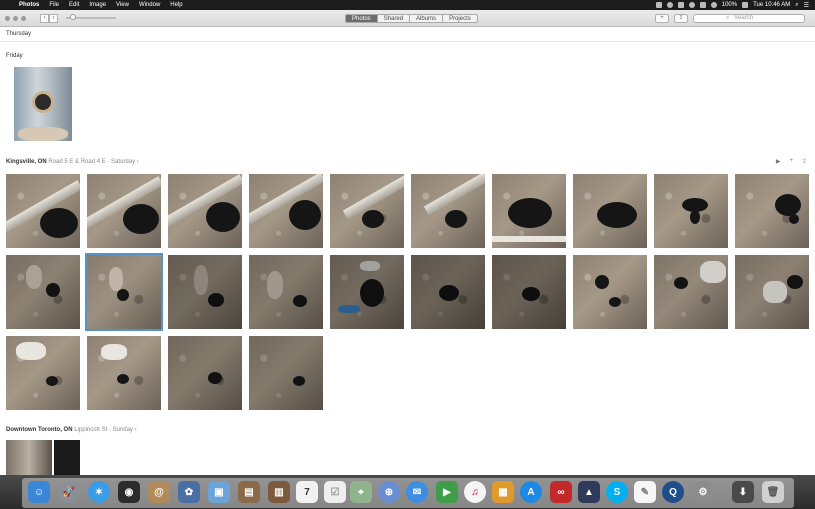 The image size is (815, 509). Describe the element at coordinates (361, 18) in the screenshot. I see `tab-photos: Photos` at that location.